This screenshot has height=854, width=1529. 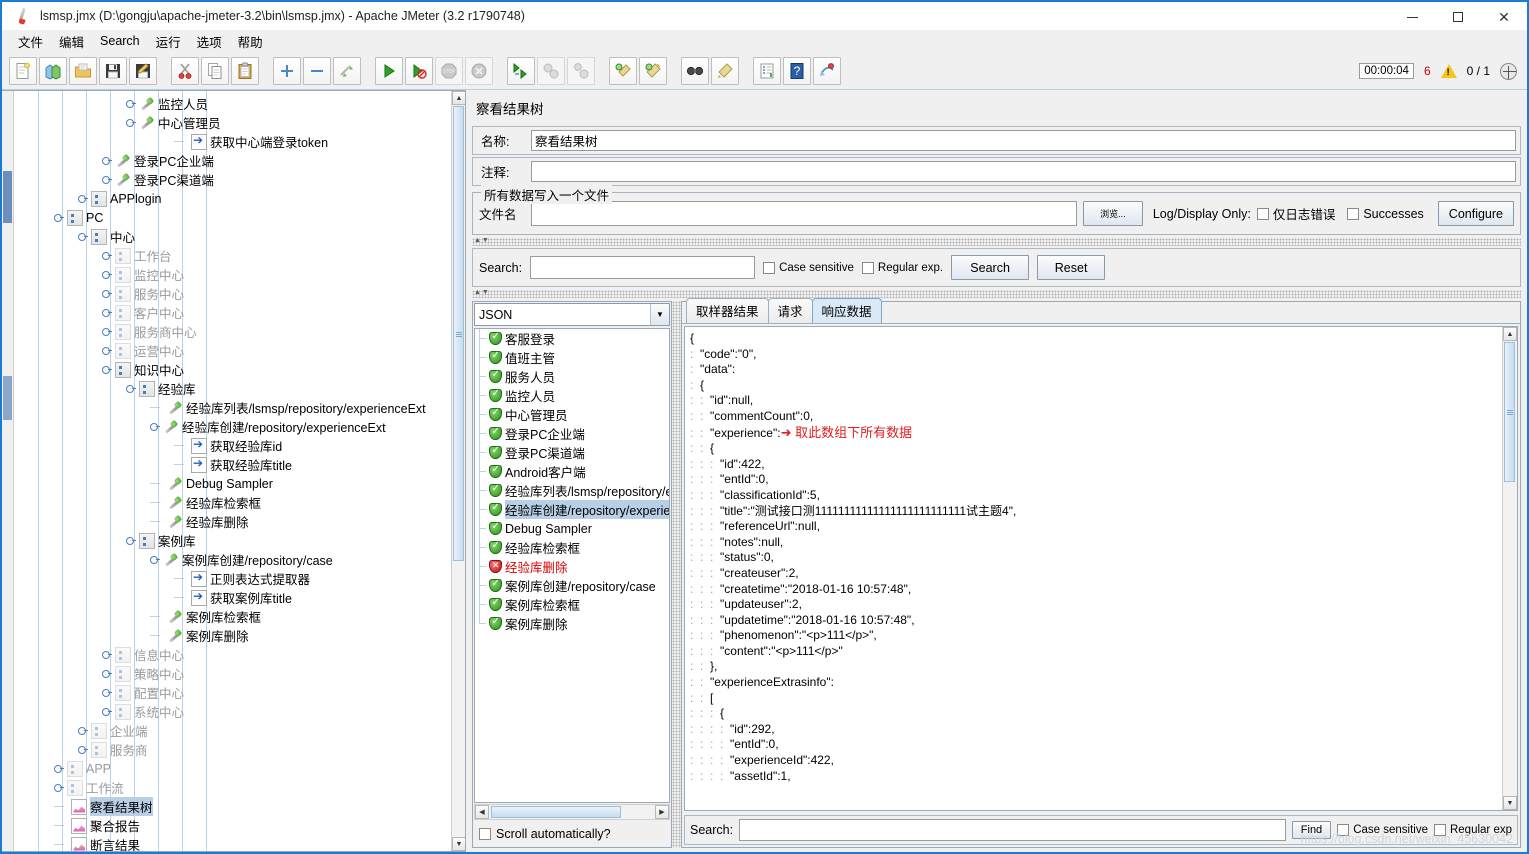 I want to click on tree-node: 工作台, so click(x=137, y=255).